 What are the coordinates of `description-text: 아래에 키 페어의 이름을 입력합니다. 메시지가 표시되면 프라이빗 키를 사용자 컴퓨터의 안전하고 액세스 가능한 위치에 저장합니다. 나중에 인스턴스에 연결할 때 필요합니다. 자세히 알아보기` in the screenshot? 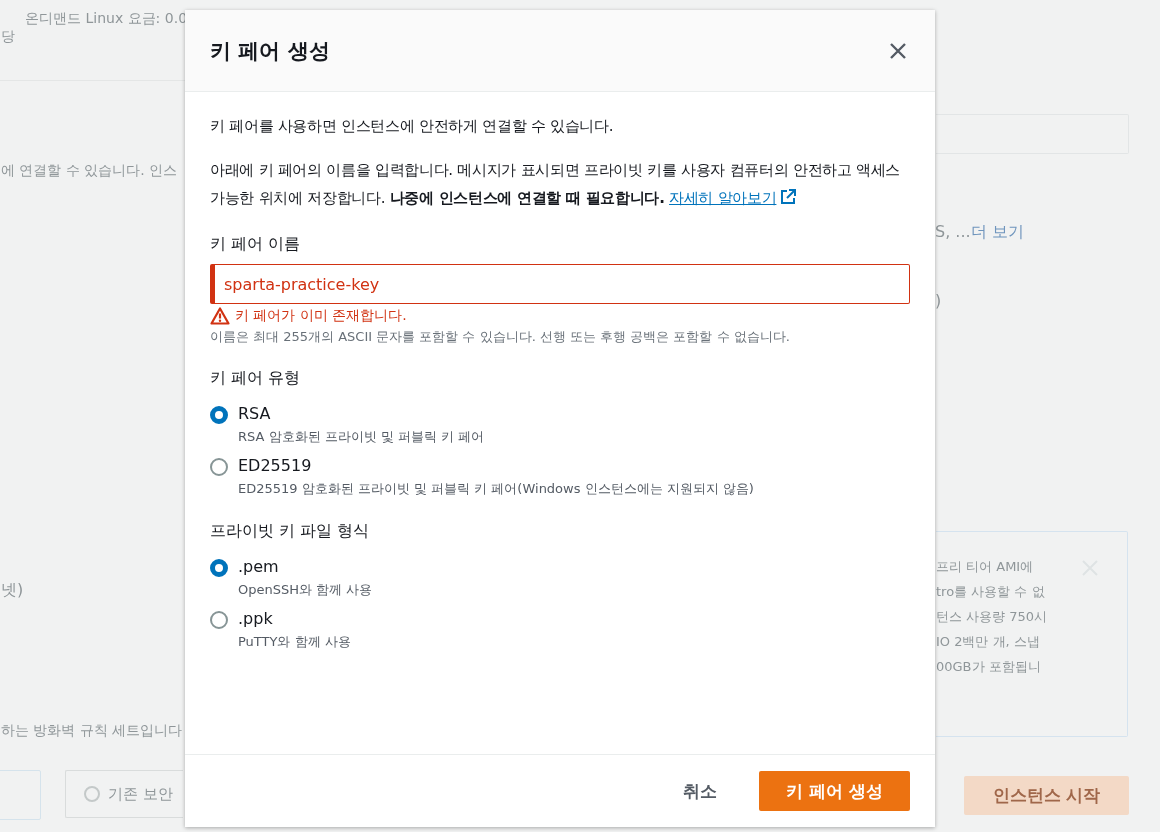 It's located at (556, 184).